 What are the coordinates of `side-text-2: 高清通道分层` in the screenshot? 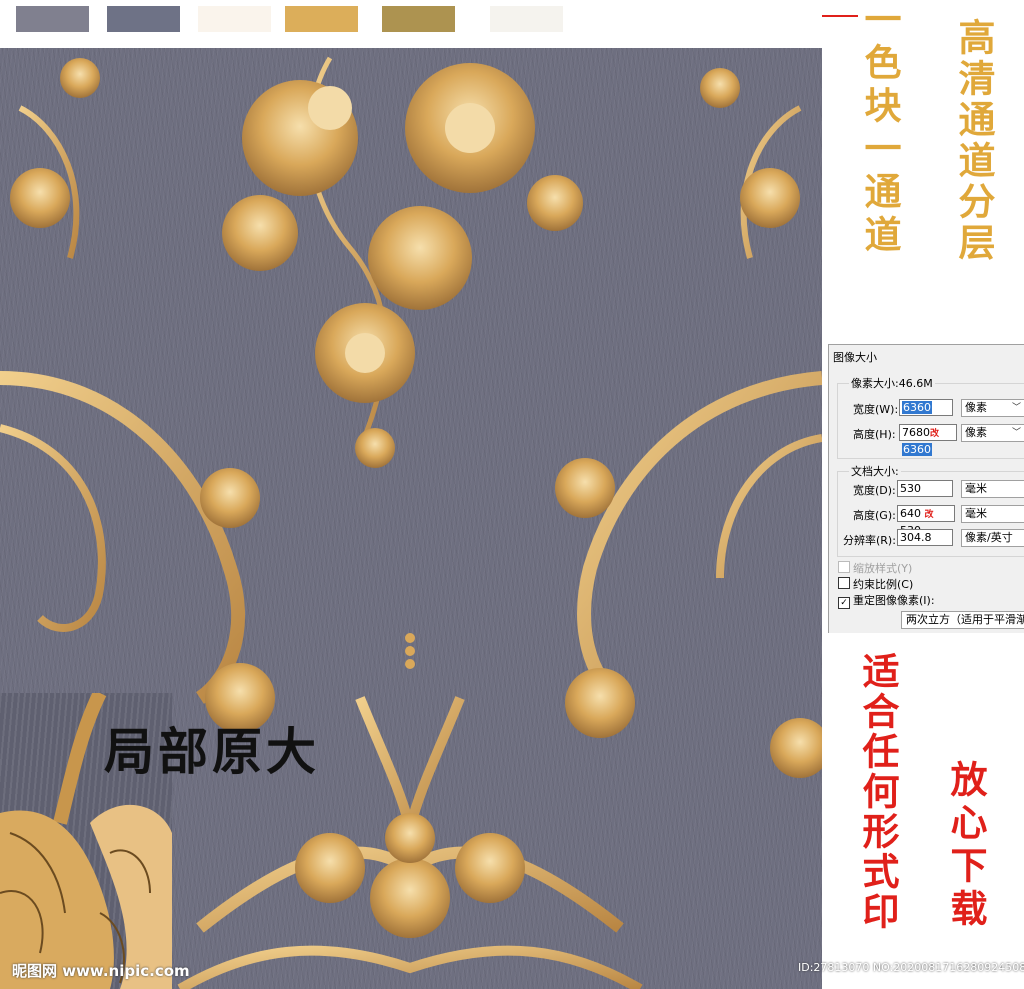 It's located at (974, 141).